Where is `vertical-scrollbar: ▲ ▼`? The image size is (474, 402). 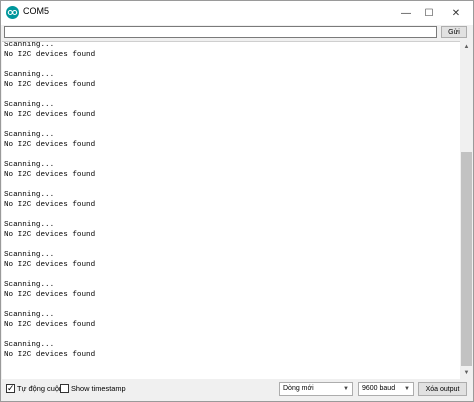 vertical-scrollbar: ▲ ▼ is located at coordinates (466, 210).